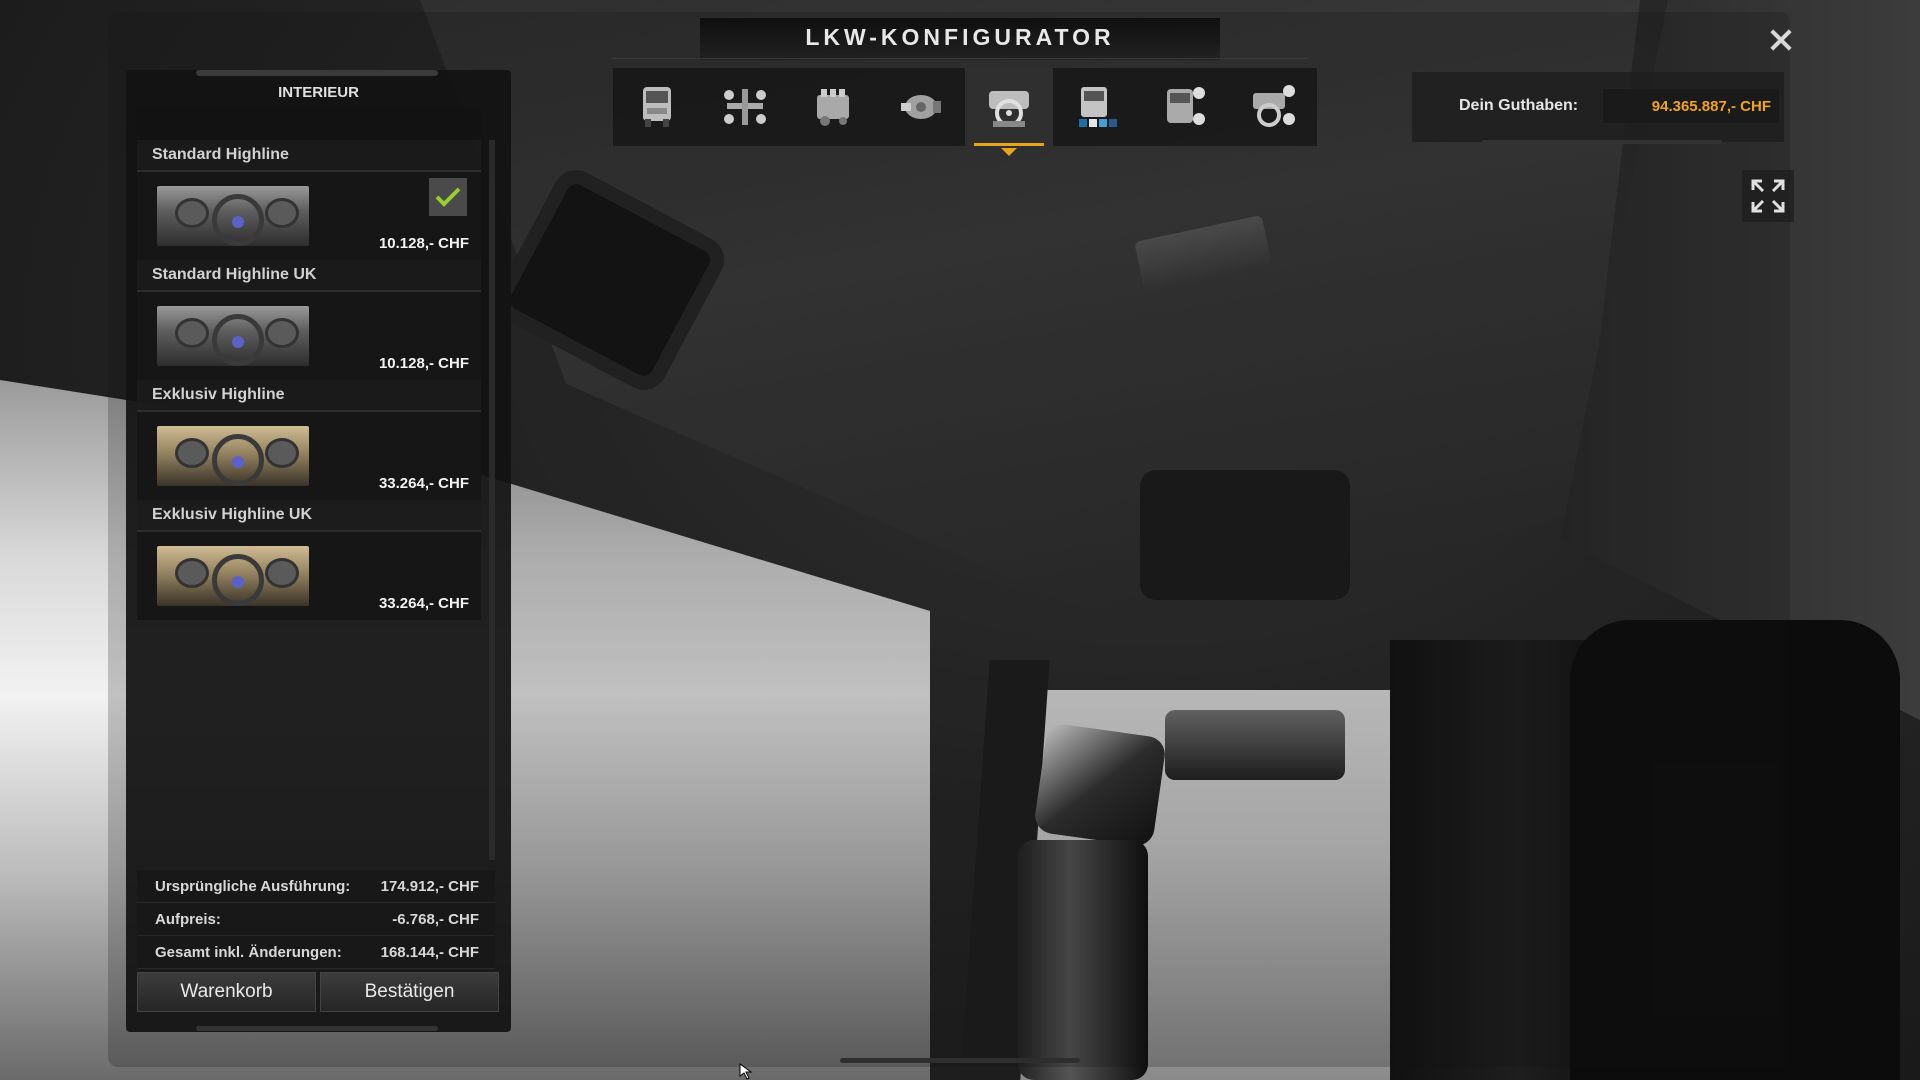 This screenshot has width=1920, height=1080. I want to click on active-tab-pointer, so click(1009, 152).